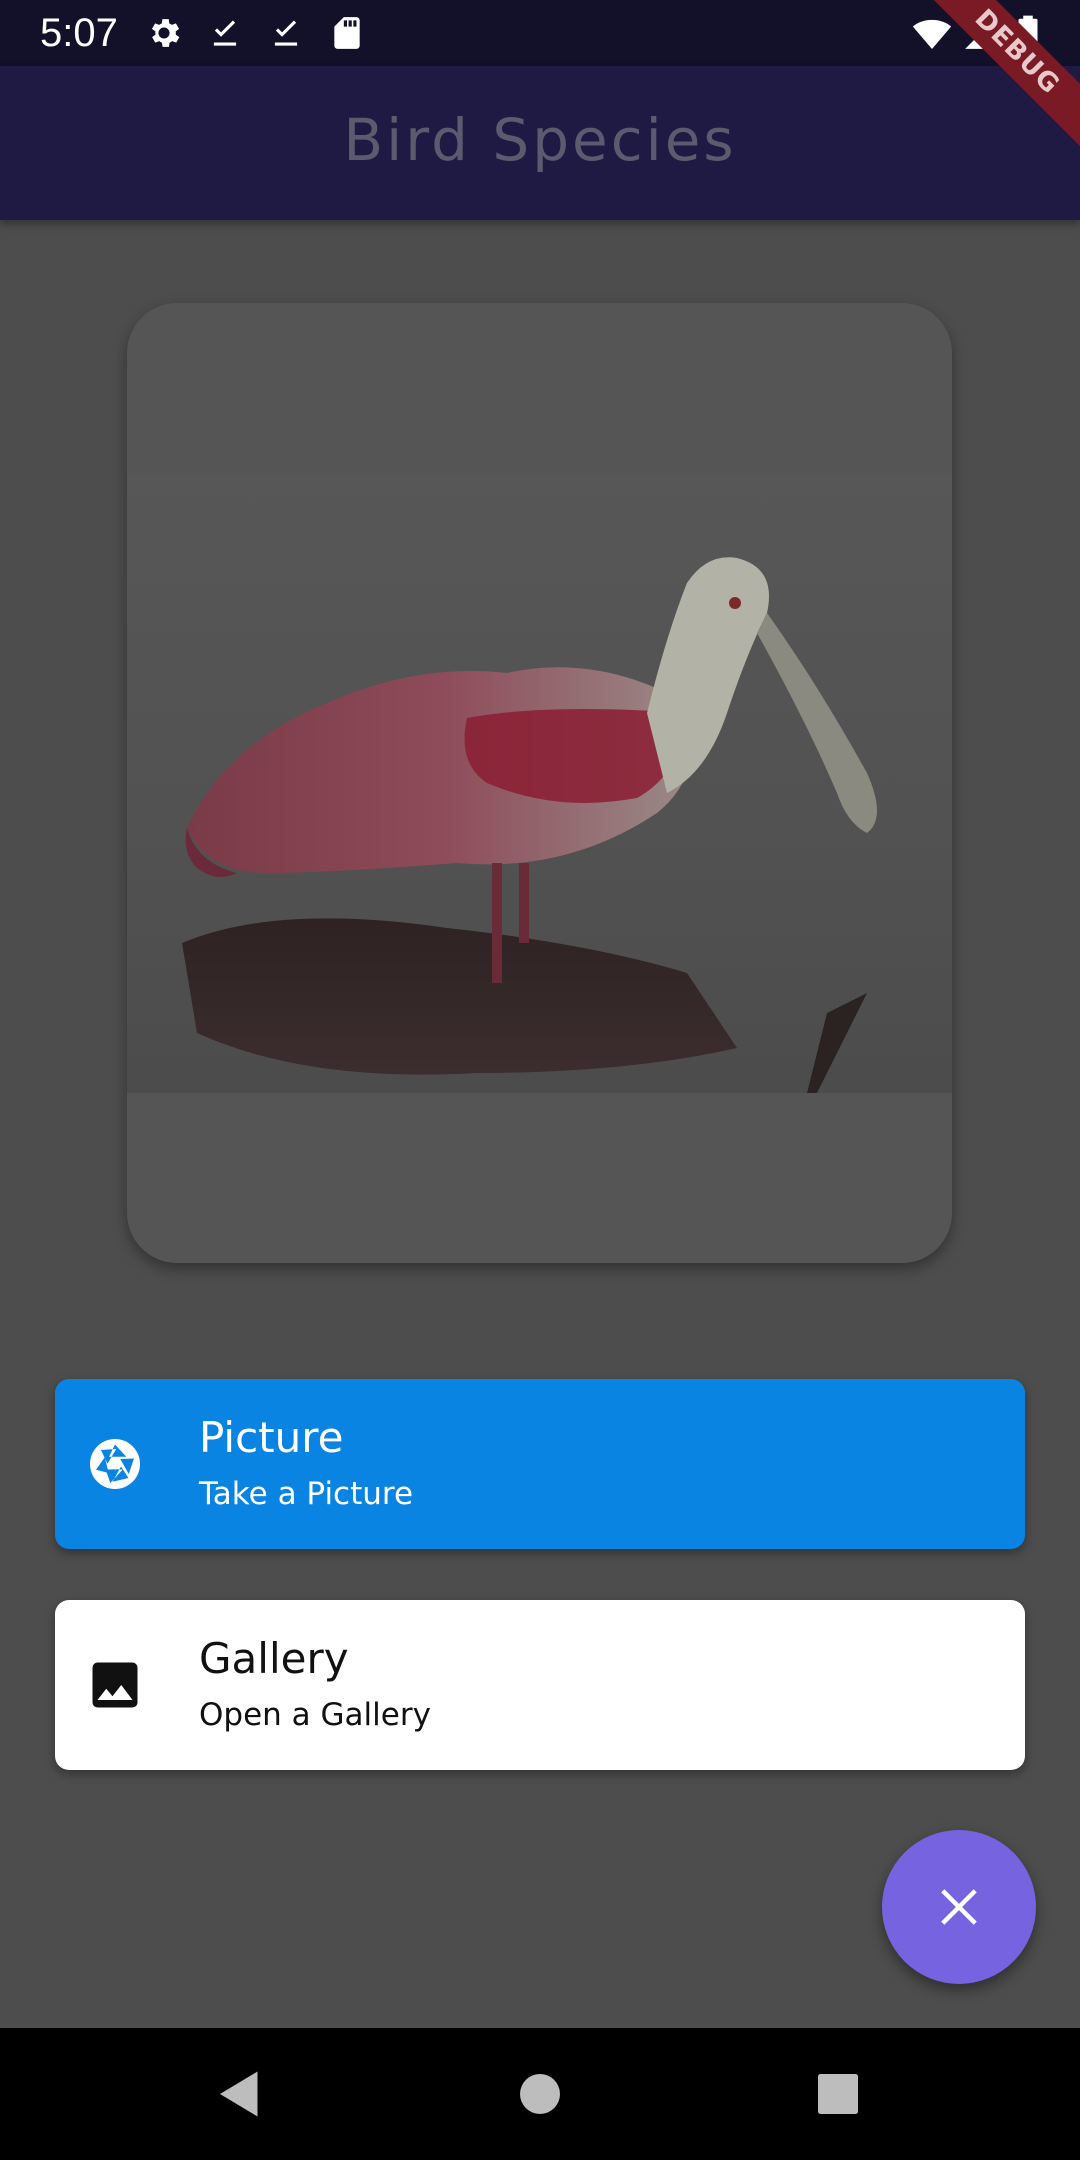  What do you see at coordinates (271, 1437) in the screenshot?
I see `picture-title: Picture` at bounding box center [271, 1437].